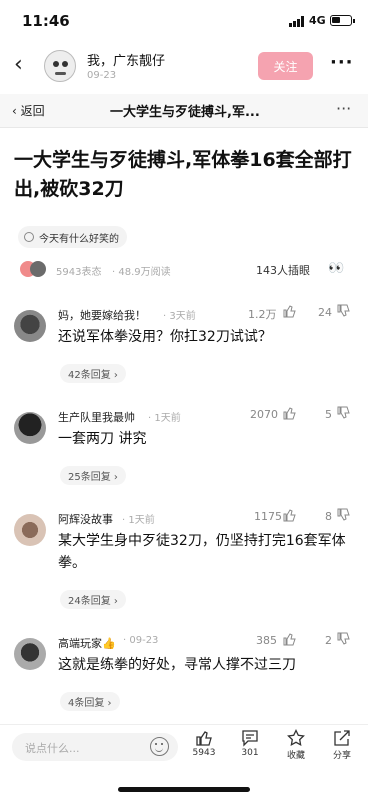 This screenshot has width=368, height=800. I want to click on comment-action-button: 301, so click(250, 749).